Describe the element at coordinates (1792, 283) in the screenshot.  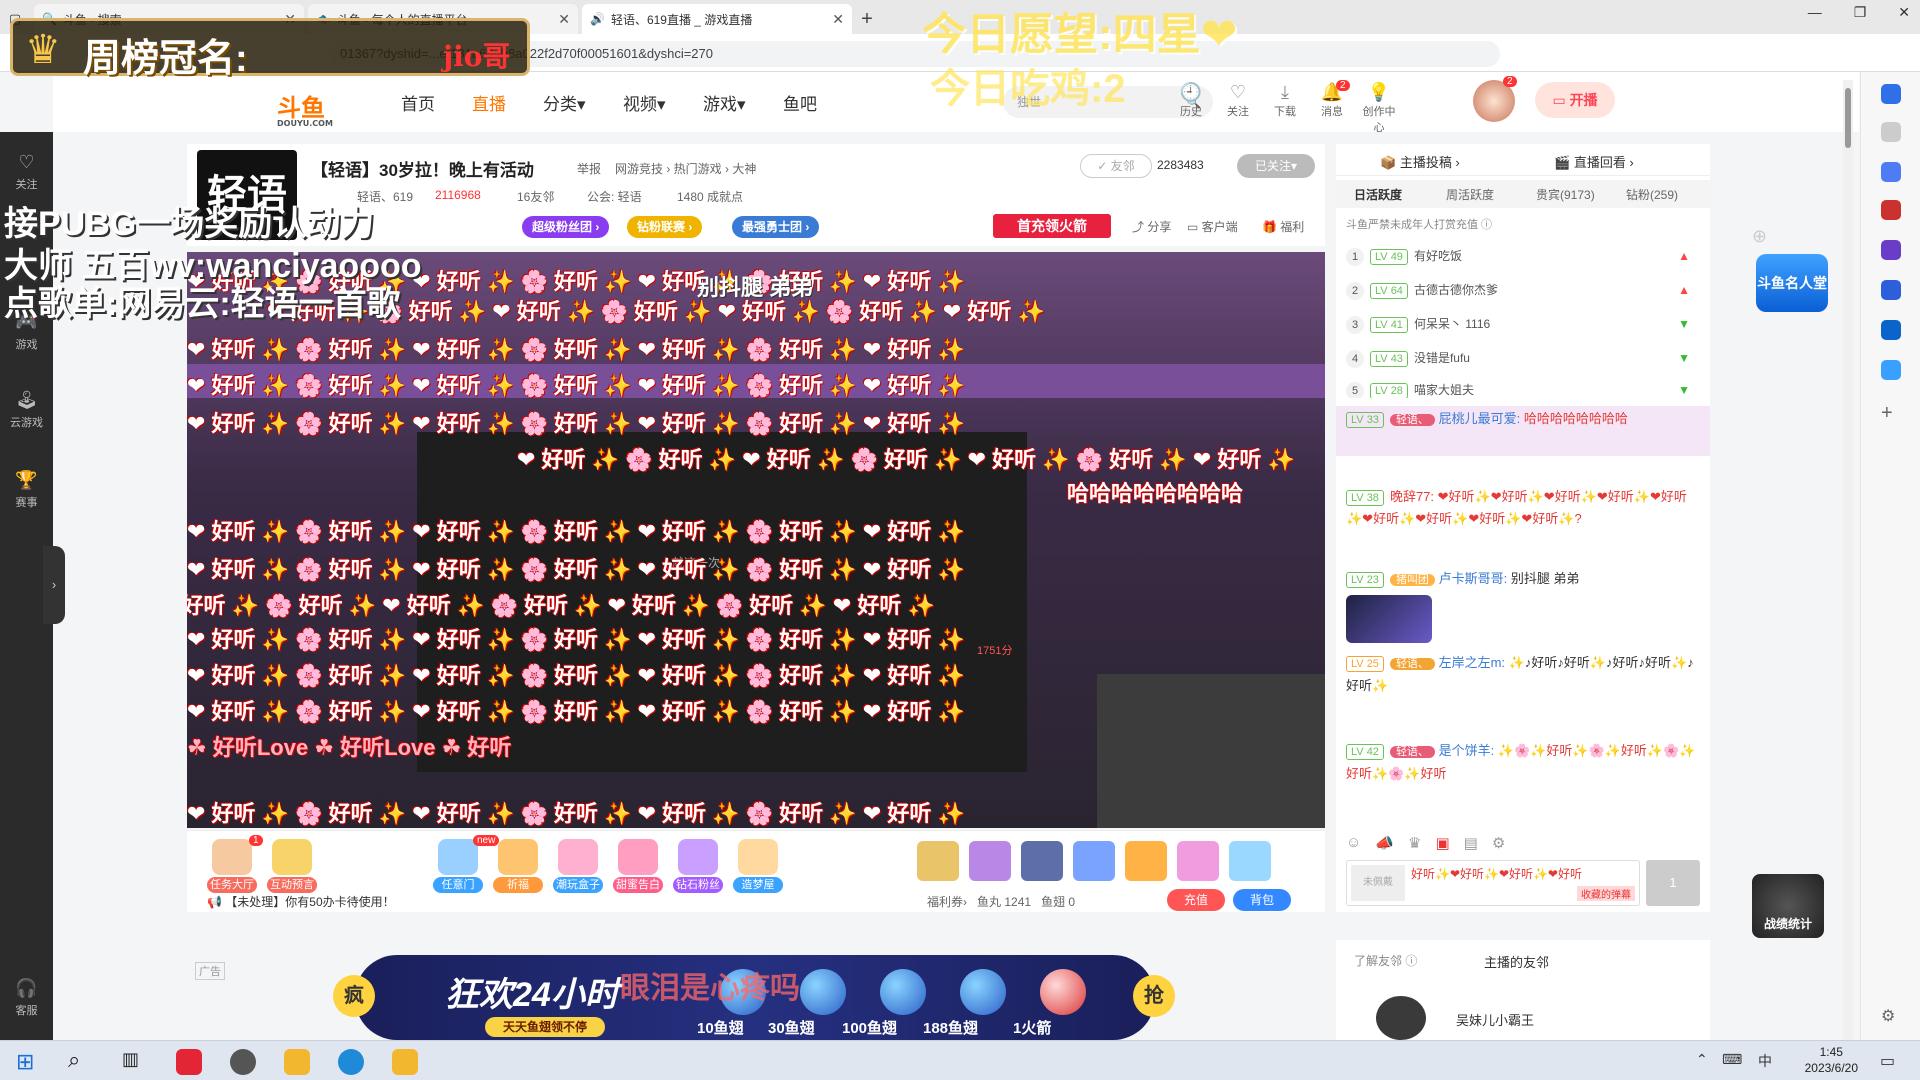
I see `hall-of-fame-badge: 斗鱼名人堂` at that location.